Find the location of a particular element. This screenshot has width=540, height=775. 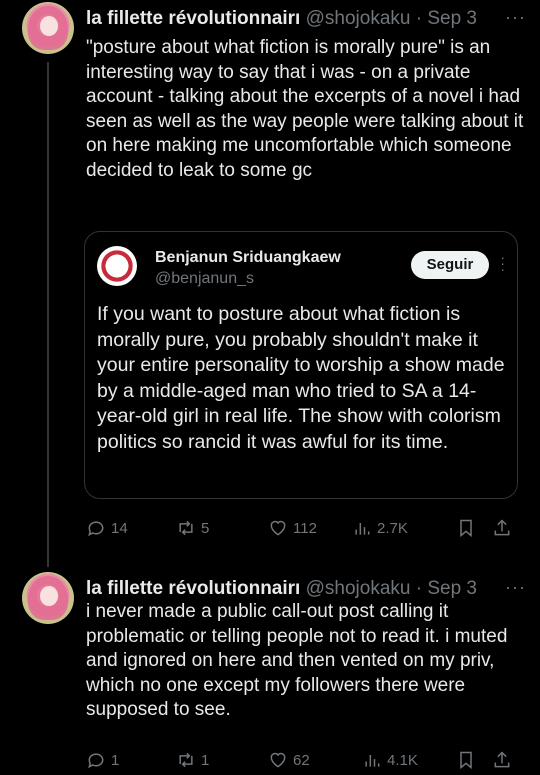

repost-button: 5 is located at coordinates (192, 528).